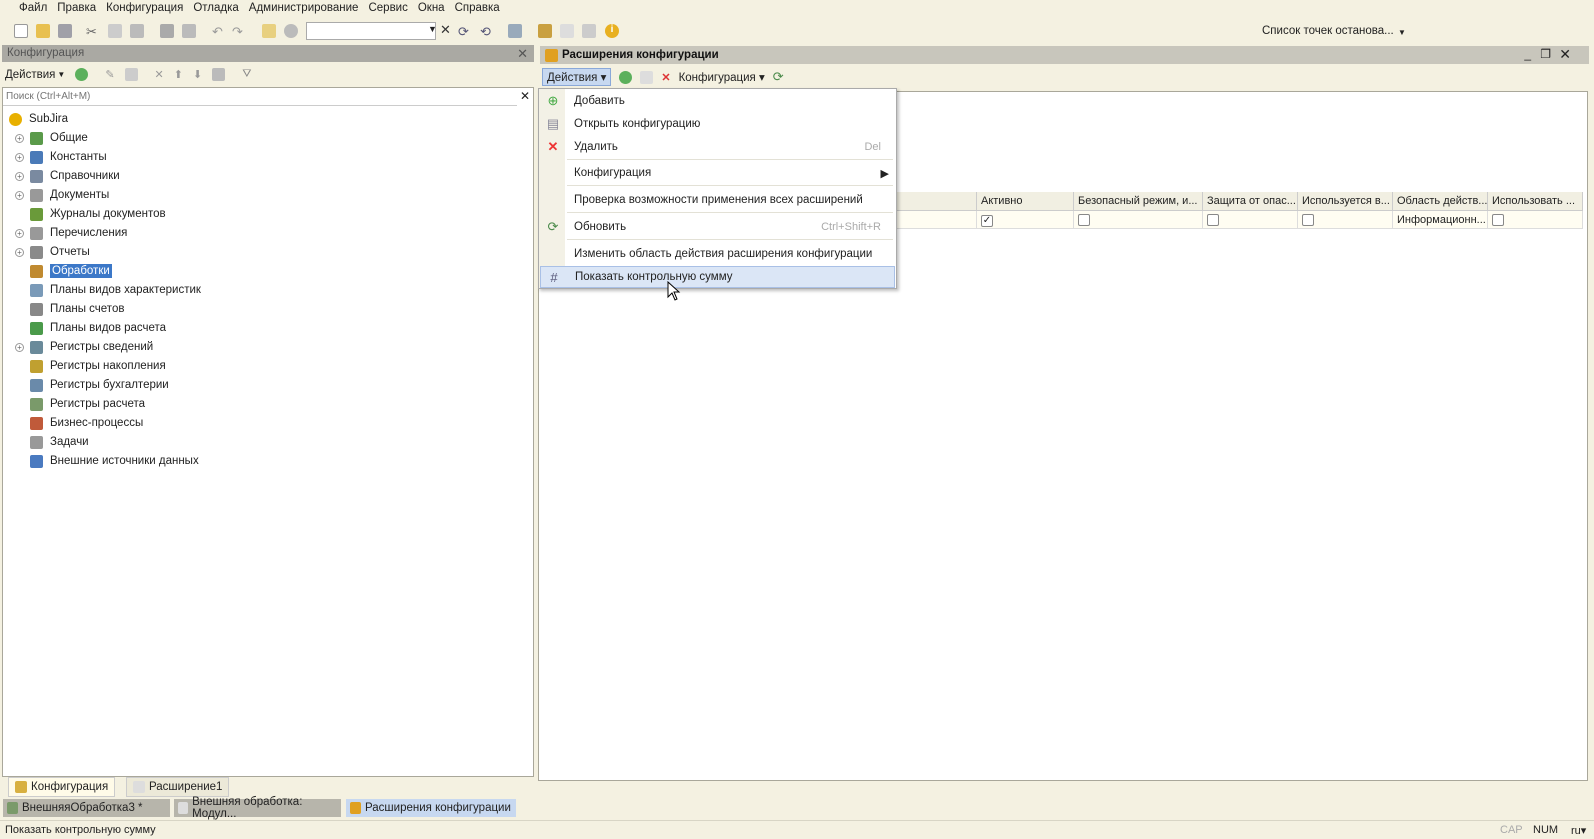 The width and height of the screenshot is (1594, 839). What do you see at coordinates (239, 31) in the screenshot?
I see `redo-icon: ↷` at bounding box center [239, 31].